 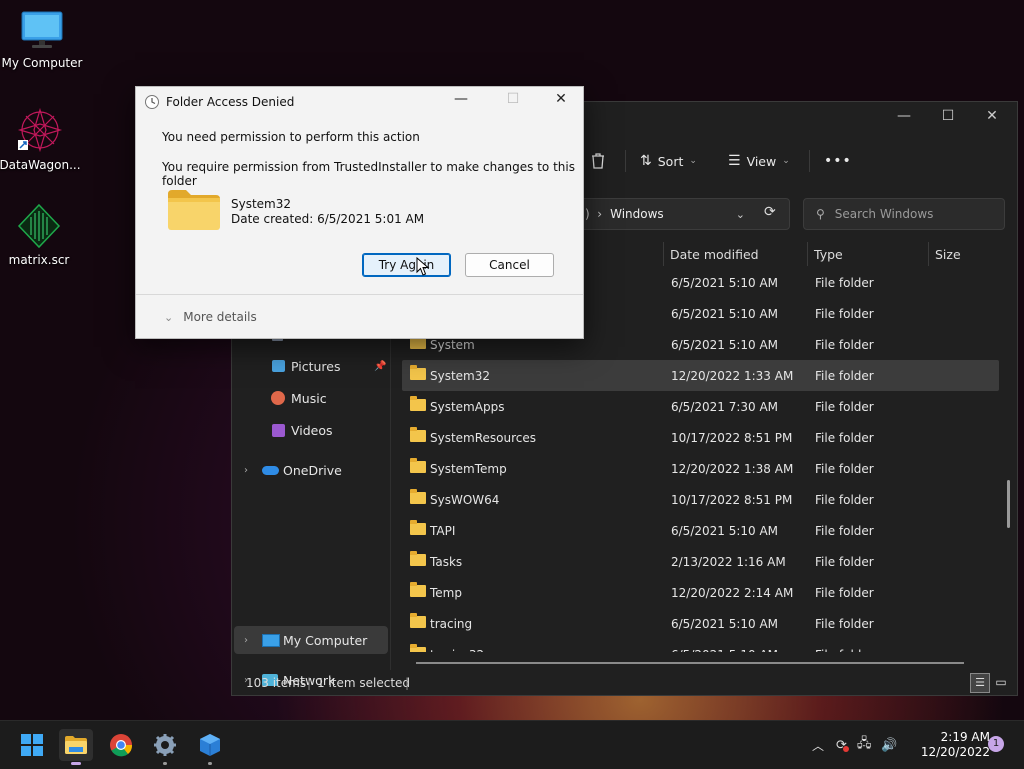 I want to click on taskbar-file-explorer, so click(x=76, y=747).